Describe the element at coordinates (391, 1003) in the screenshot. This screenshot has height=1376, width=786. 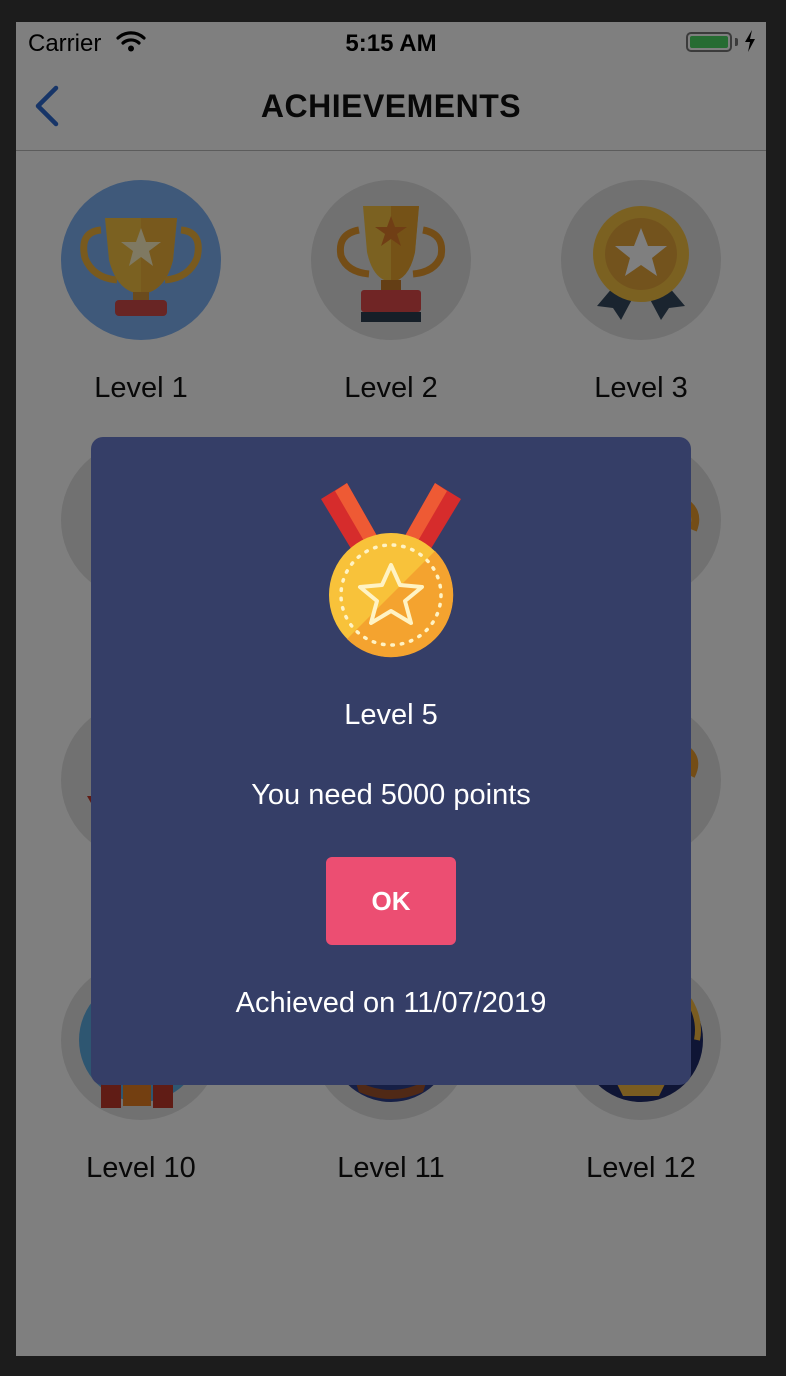
I see `dialog-achieved-date: Achieved on 11/07/2019` at that location.